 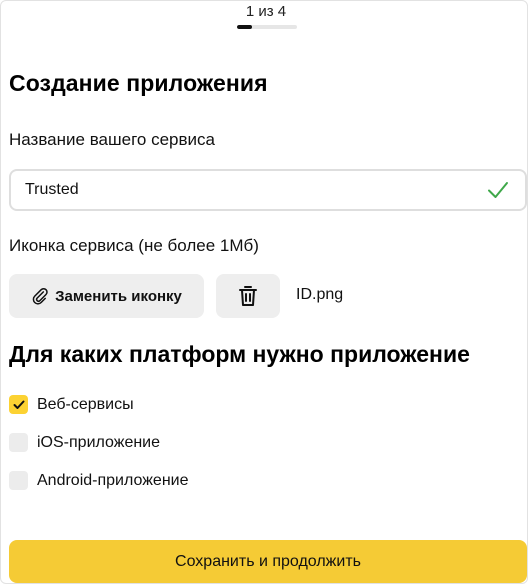 What do you see at coordinates (267, 27) in the screenshot?
I see `step-progress-bar` at bounding box center [267, 27].